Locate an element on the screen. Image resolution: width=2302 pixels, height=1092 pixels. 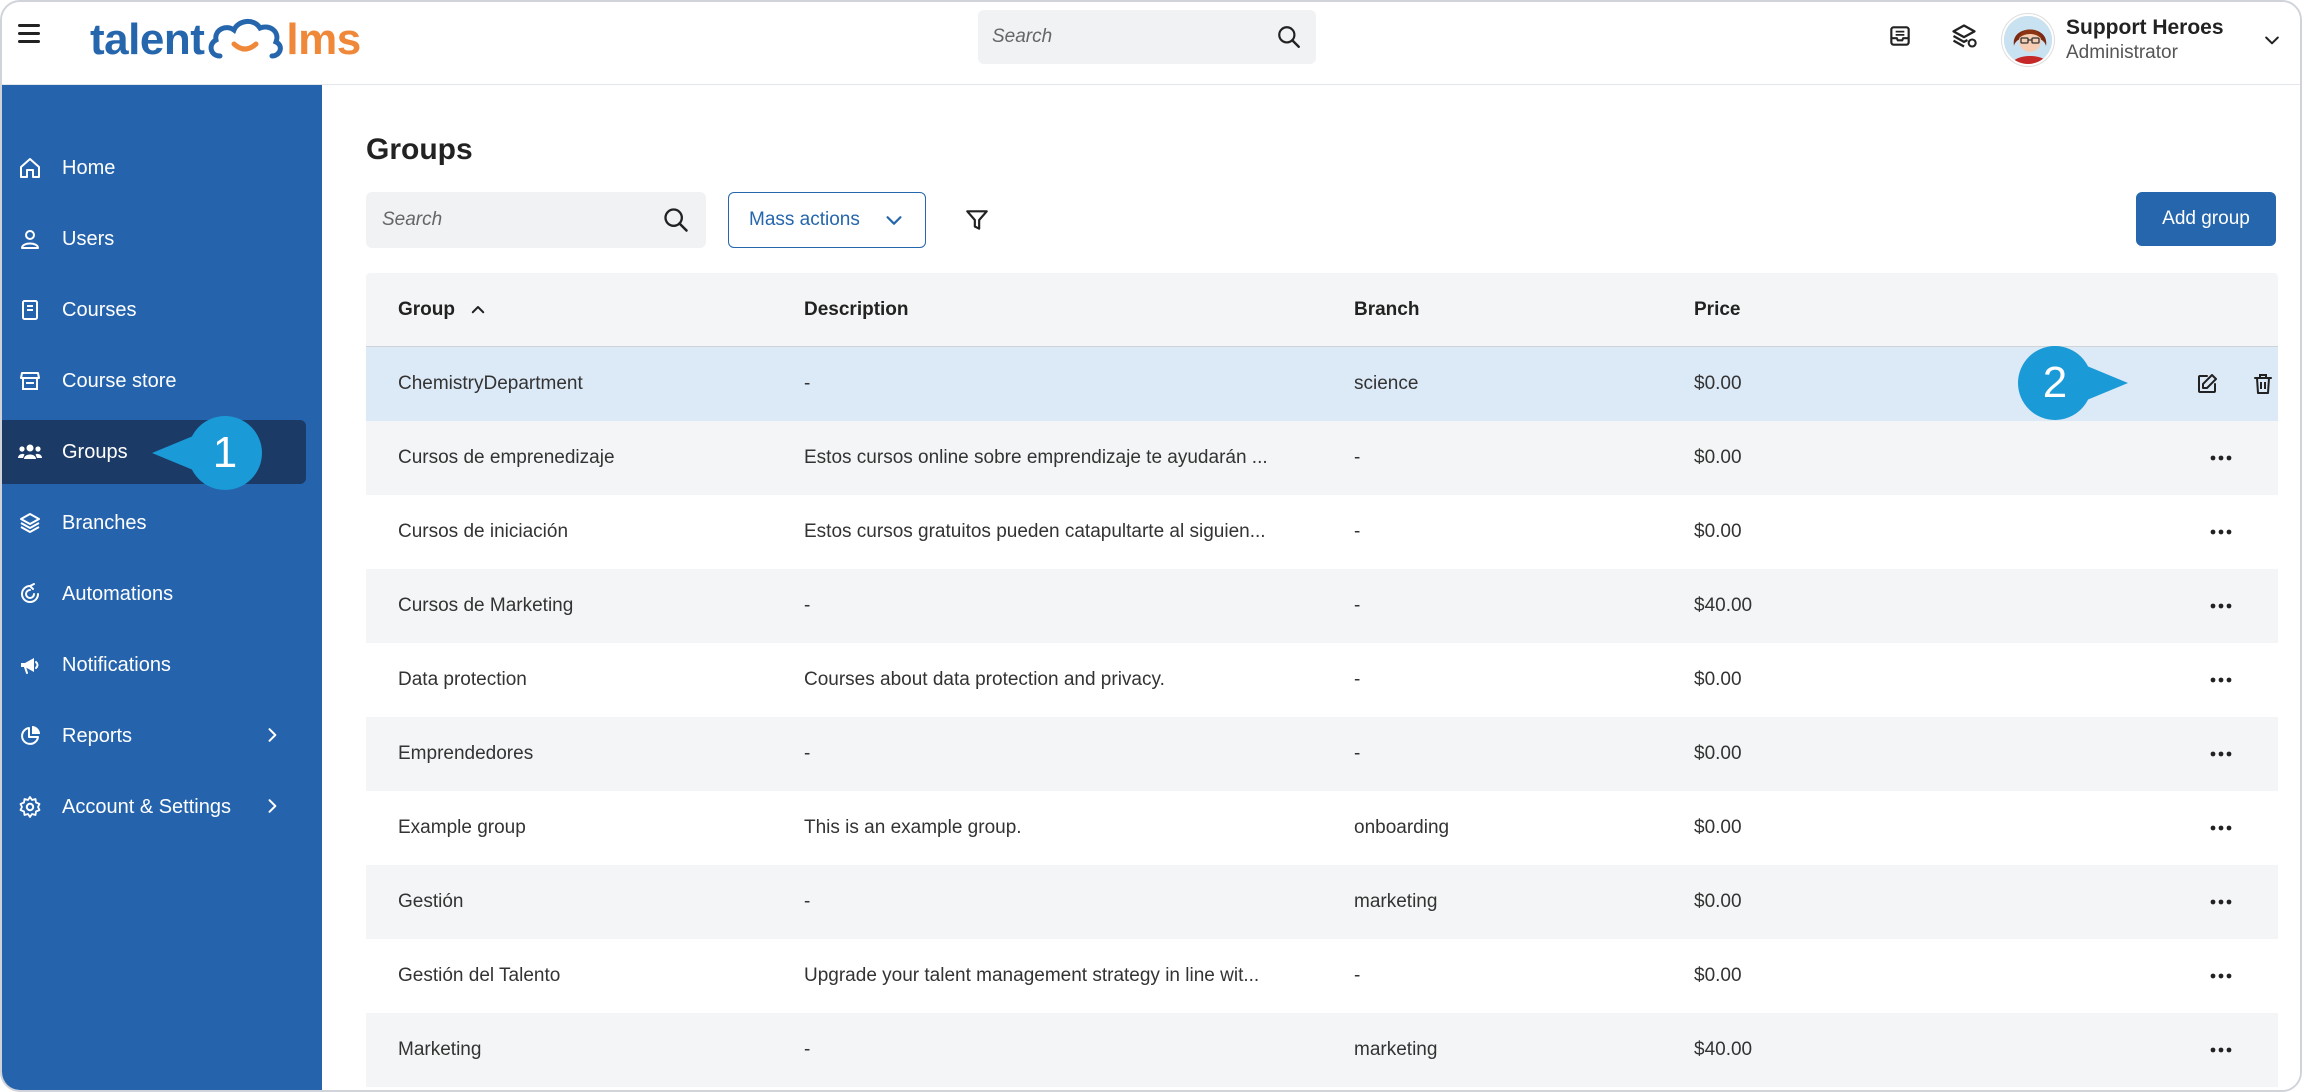
layers-icon is located at coordinates (30, 523).